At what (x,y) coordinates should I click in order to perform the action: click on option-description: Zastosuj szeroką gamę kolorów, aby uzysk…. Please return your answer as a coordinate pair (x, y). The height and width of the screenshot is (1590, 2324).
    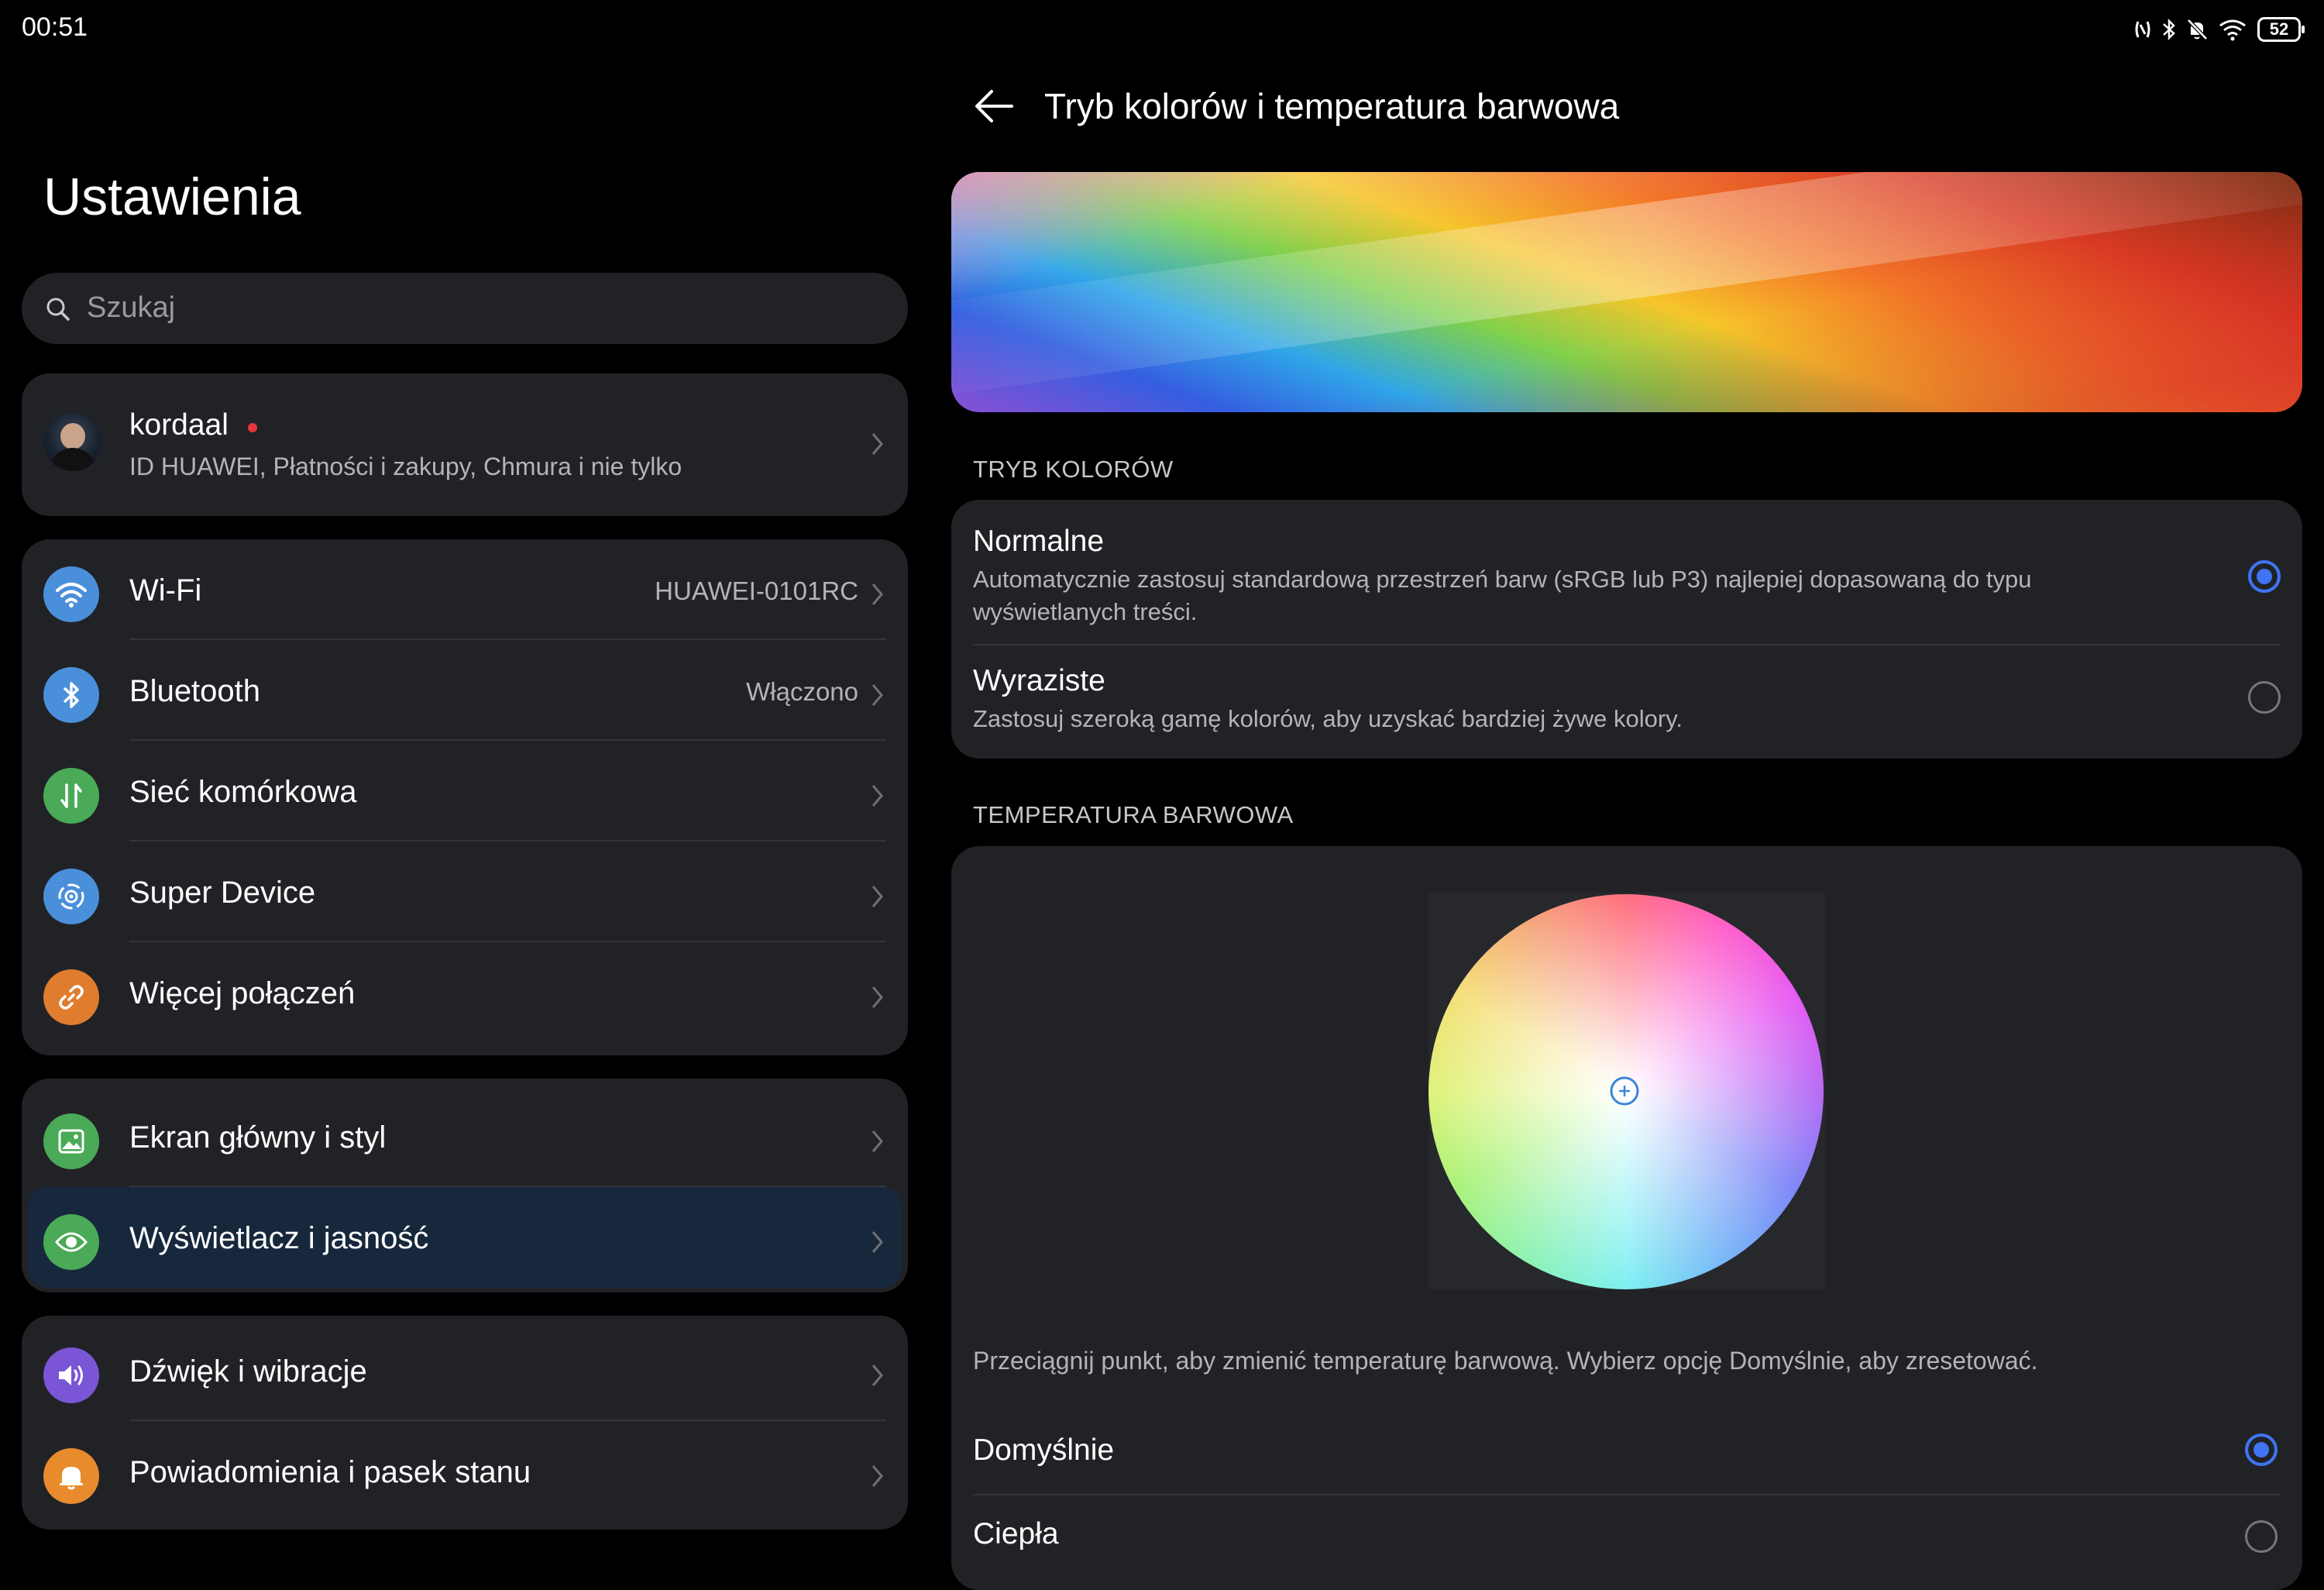
    Looking at the image, I should click on (1328, 718).